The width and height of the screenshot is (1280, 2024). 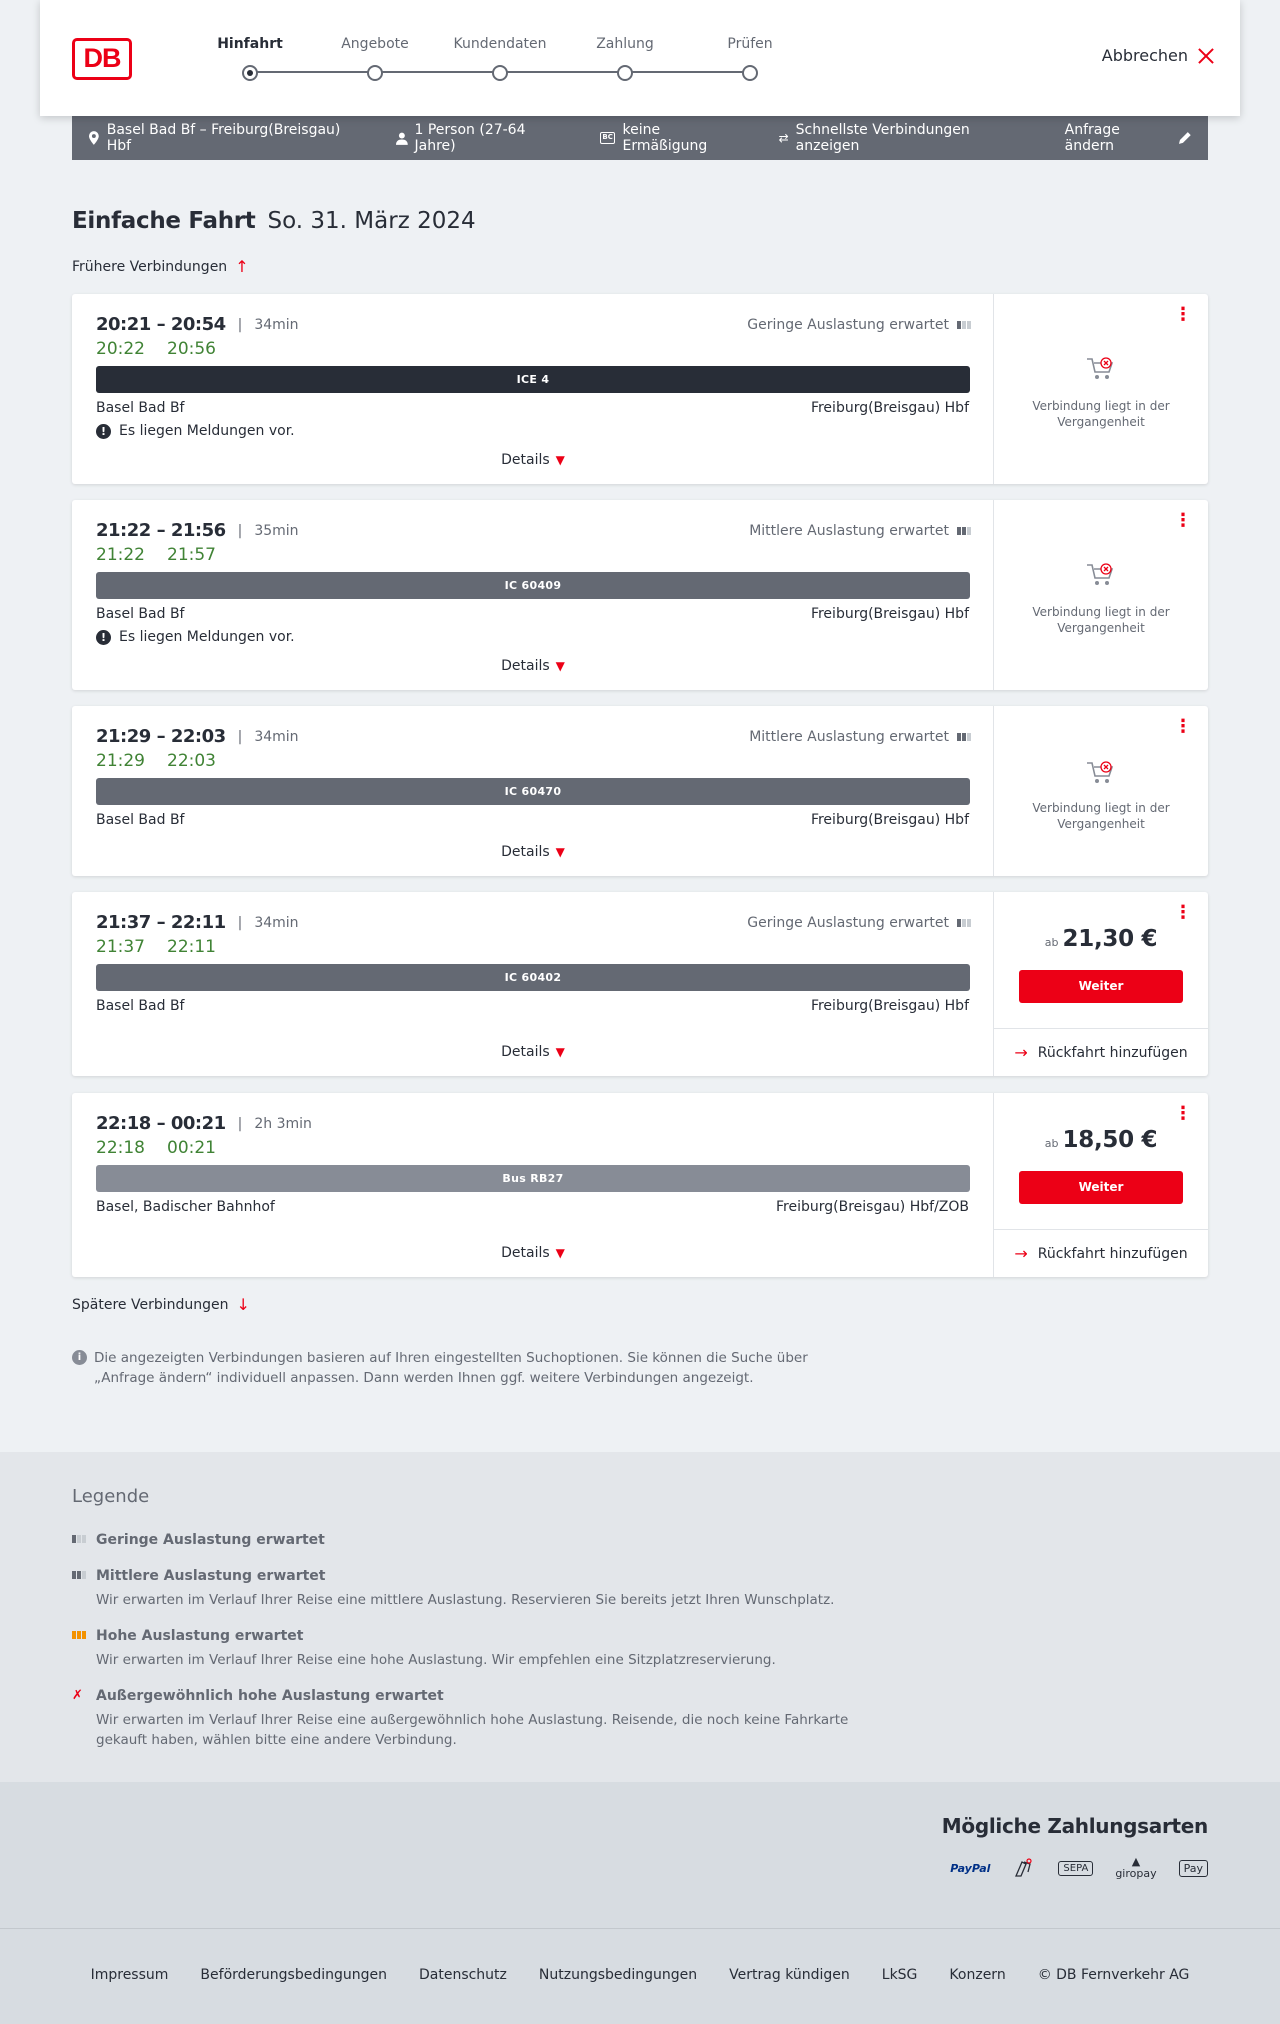 What do you see at coordinates (970, 1868) in the screenshot?
I see `paypal-logo: PayPal` at bounding box center [970, 1868].